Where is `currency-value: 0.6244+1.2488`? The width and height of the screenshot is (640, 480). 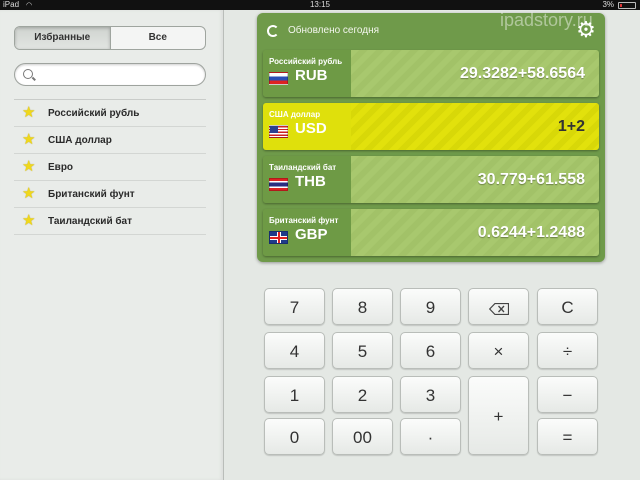
currency-value: 0.6244+1.2488 is located at coordinates (531, 232).